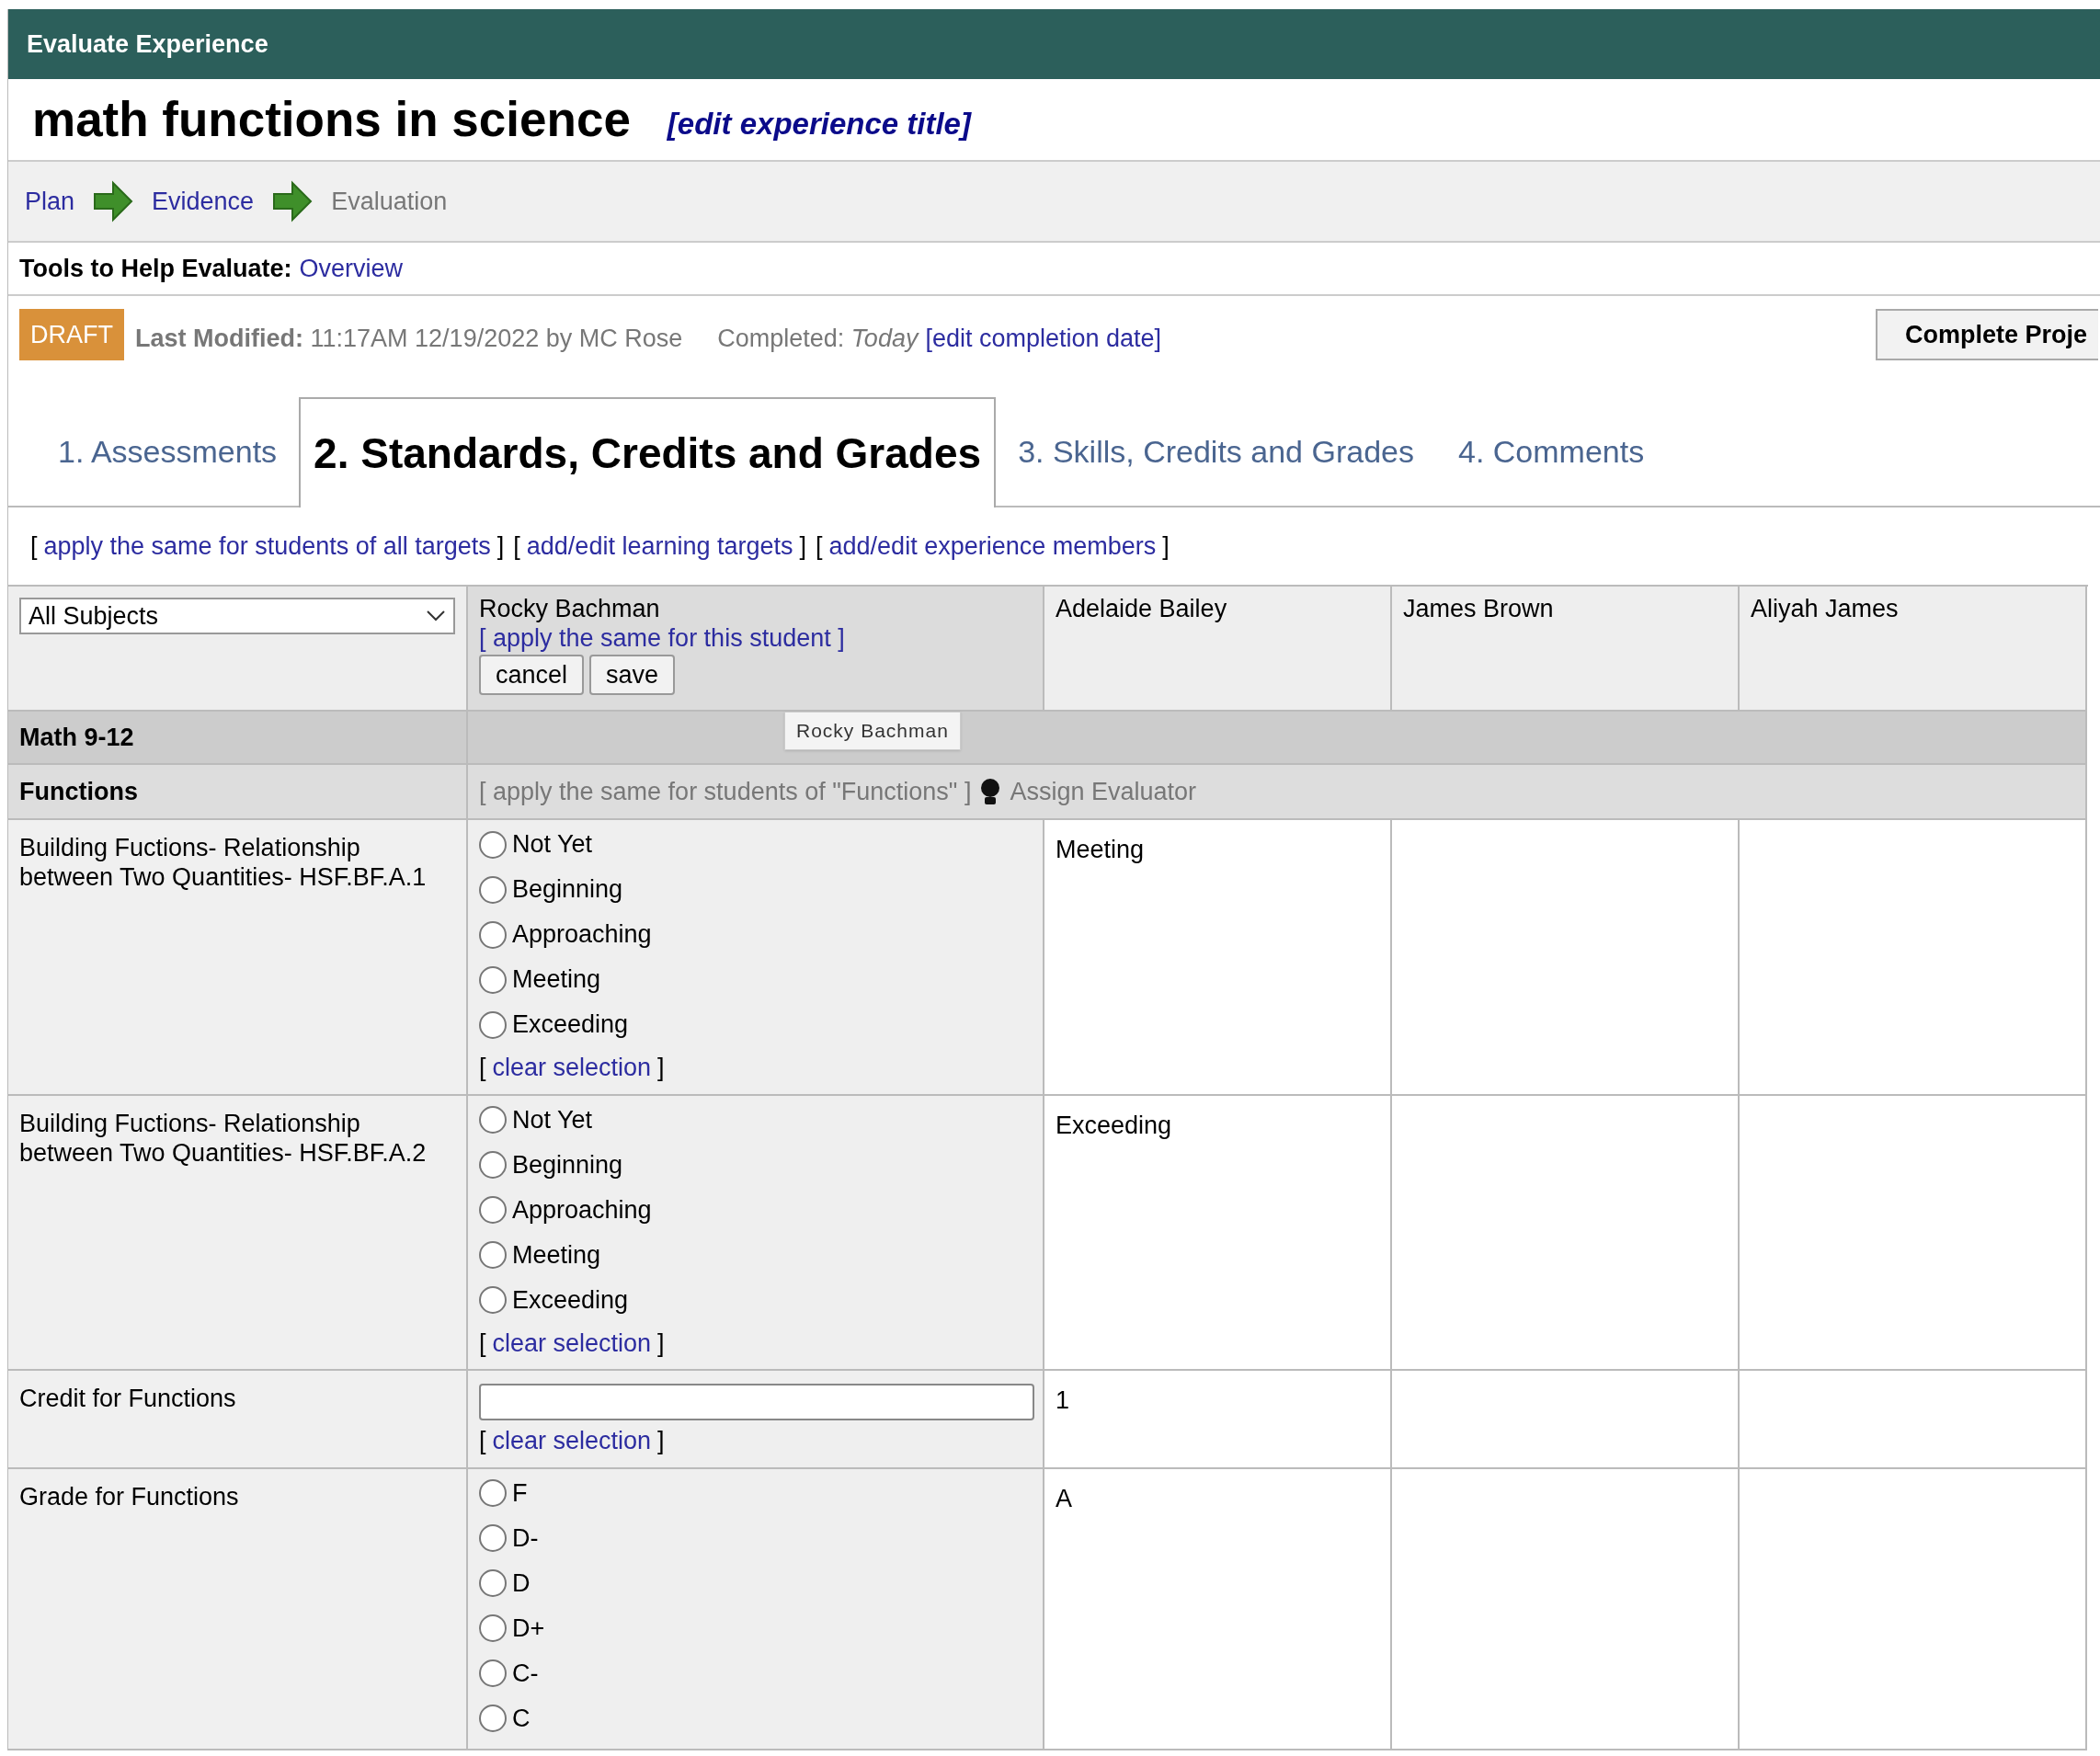 This screenshot has width=2100, height=1756. I want to click on link: add/edit experience members, so click(992, 546).